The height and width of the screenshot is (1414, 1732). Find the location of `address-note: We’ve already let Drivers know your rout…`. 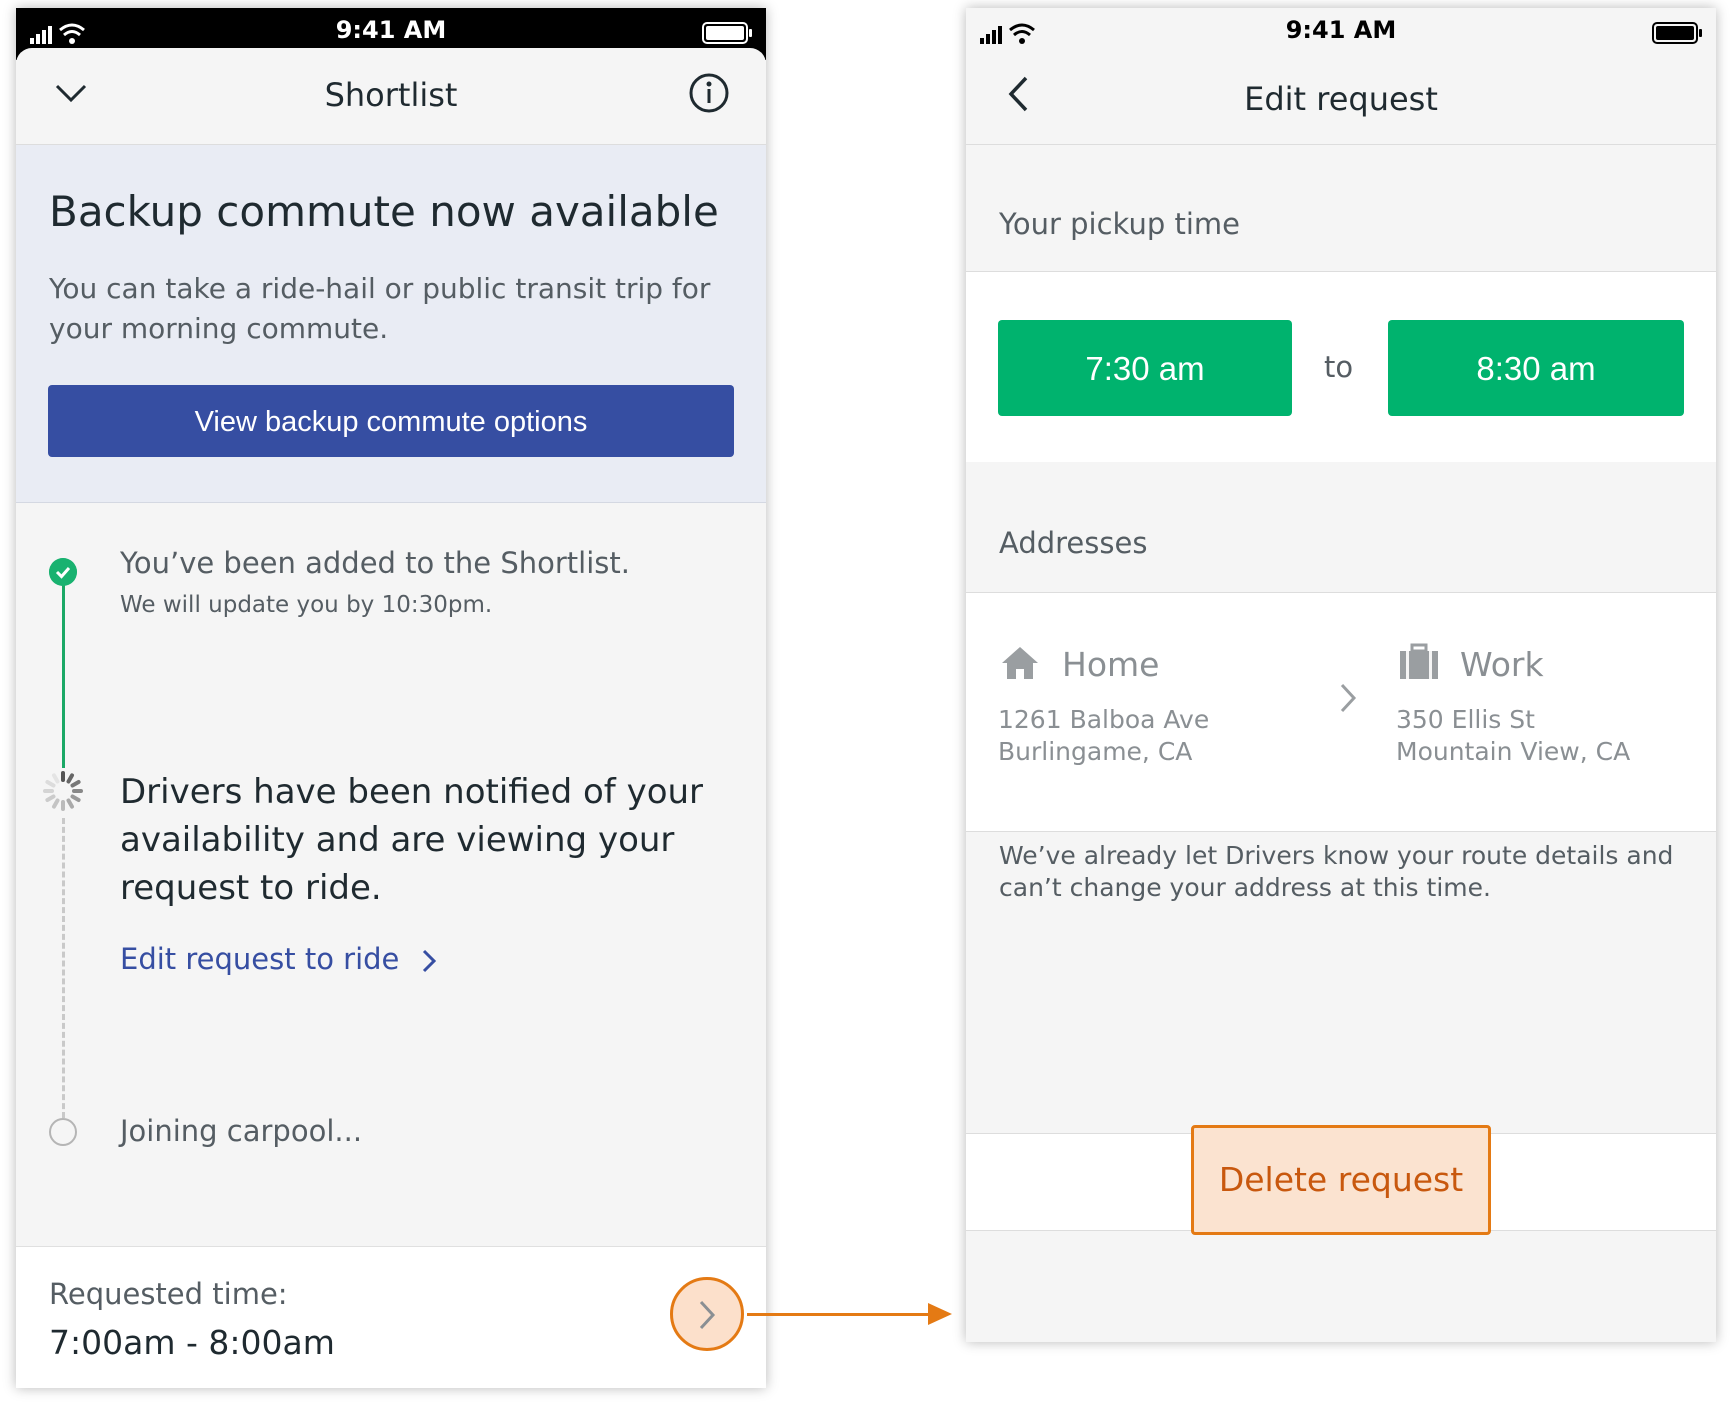

address-note: We’ve already let Drivers know your rout… is located at coordinates (1336, 871).